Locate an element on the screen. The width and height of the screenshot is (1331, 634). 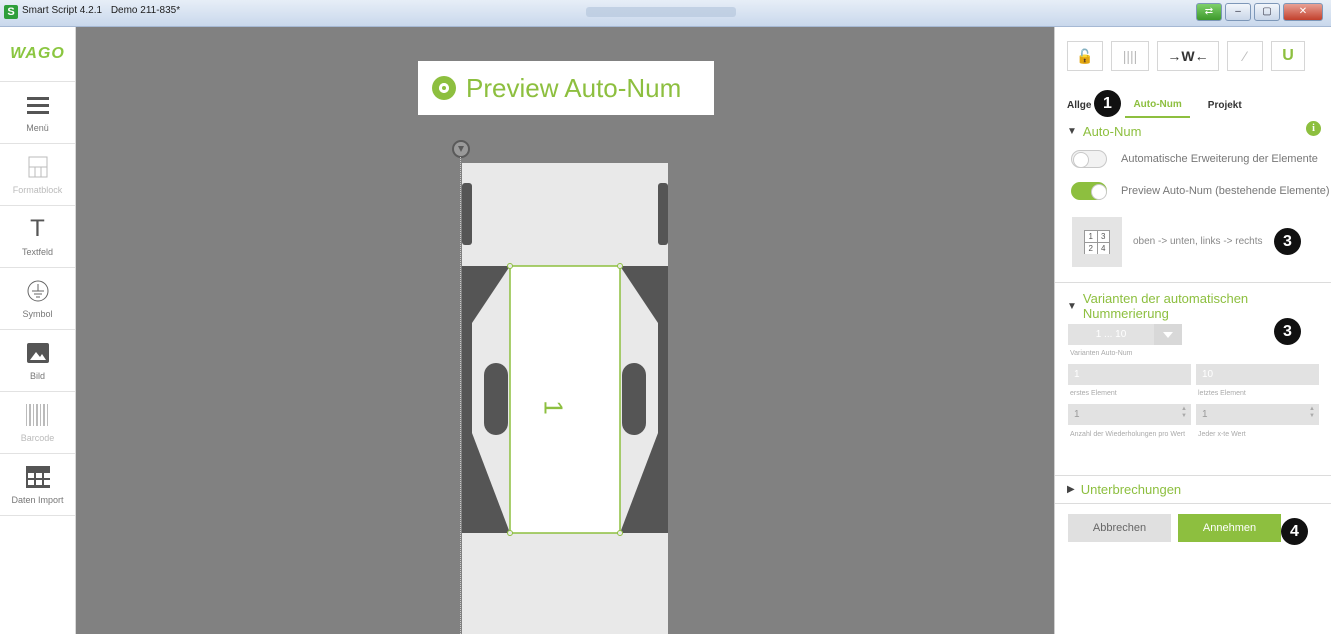
magic-wand-icon: ⁄ is located at coordinates (1245, 56).